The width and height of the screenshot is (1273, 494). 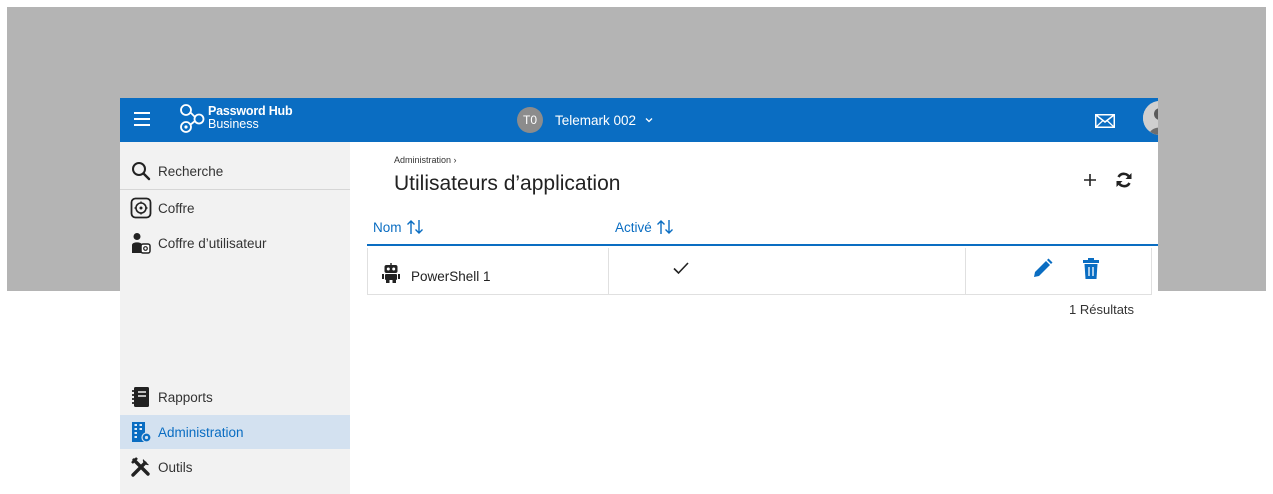 I want to click on user-avatar, so click(x=1150, y=118).